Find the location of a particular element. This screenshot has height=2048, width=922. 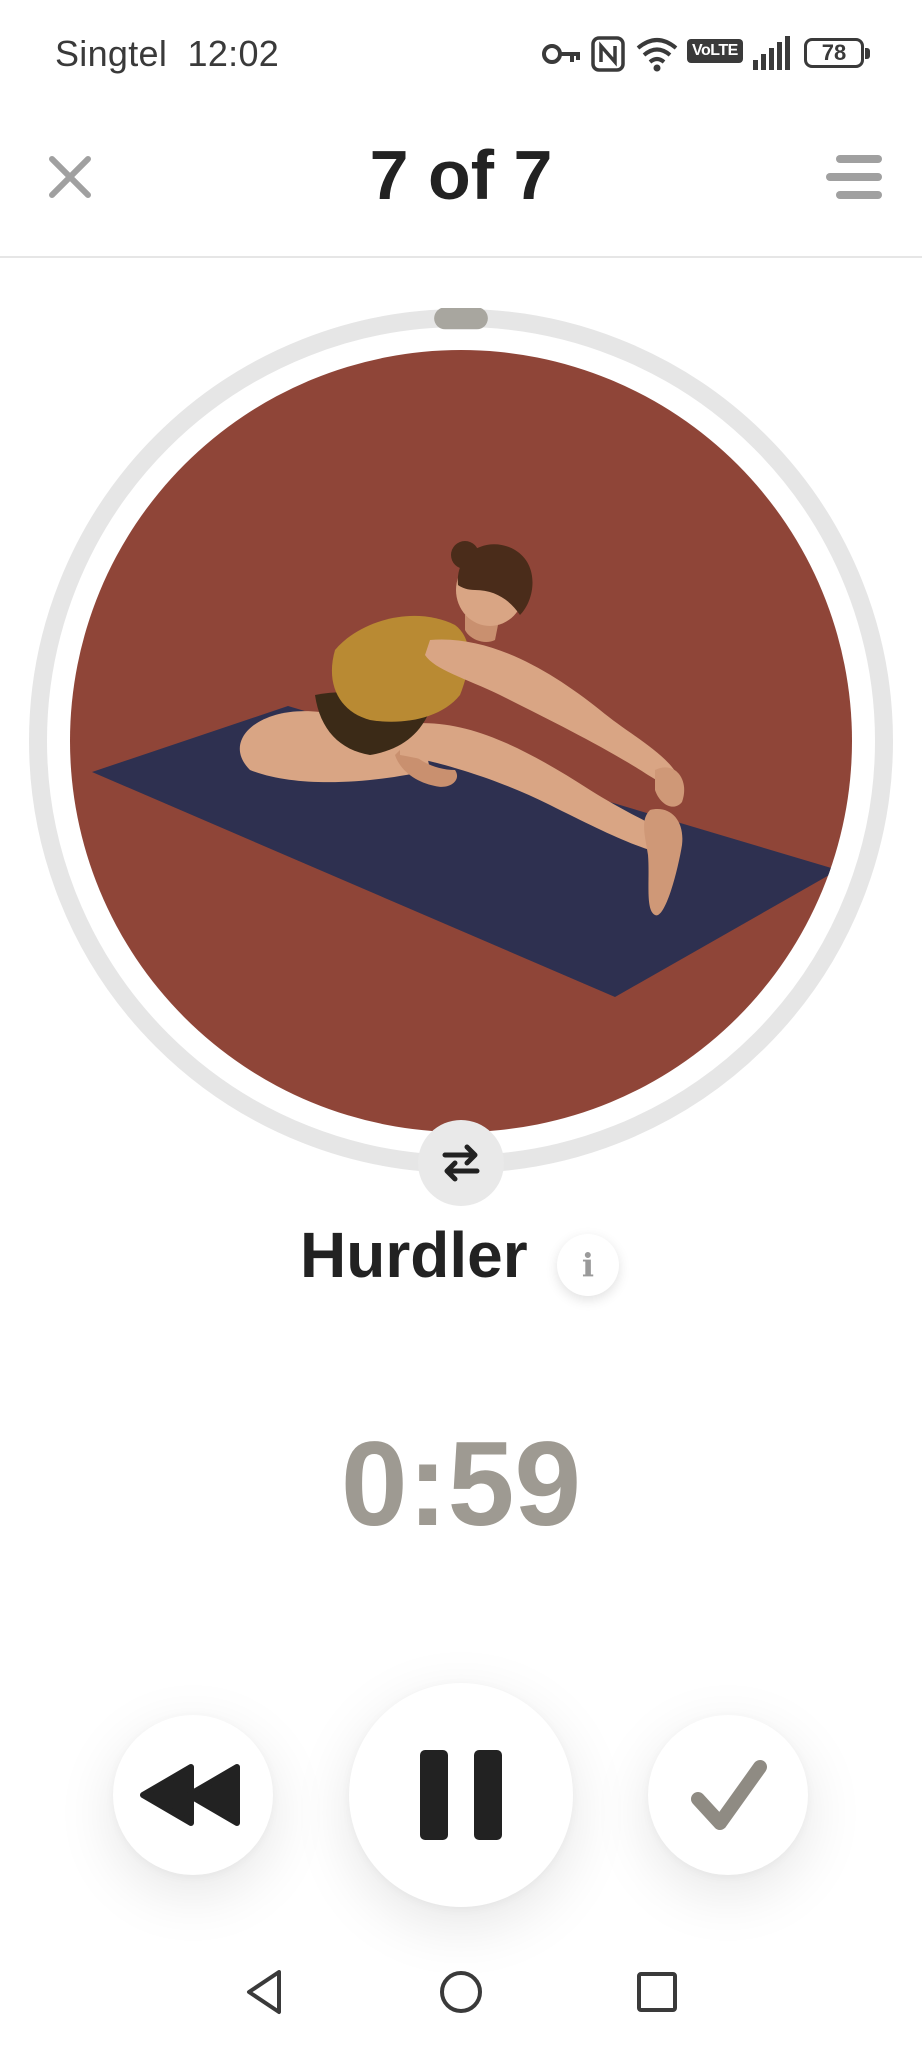

exercise-progress-title: 7 of 7 is located at coordinates (461, 175).